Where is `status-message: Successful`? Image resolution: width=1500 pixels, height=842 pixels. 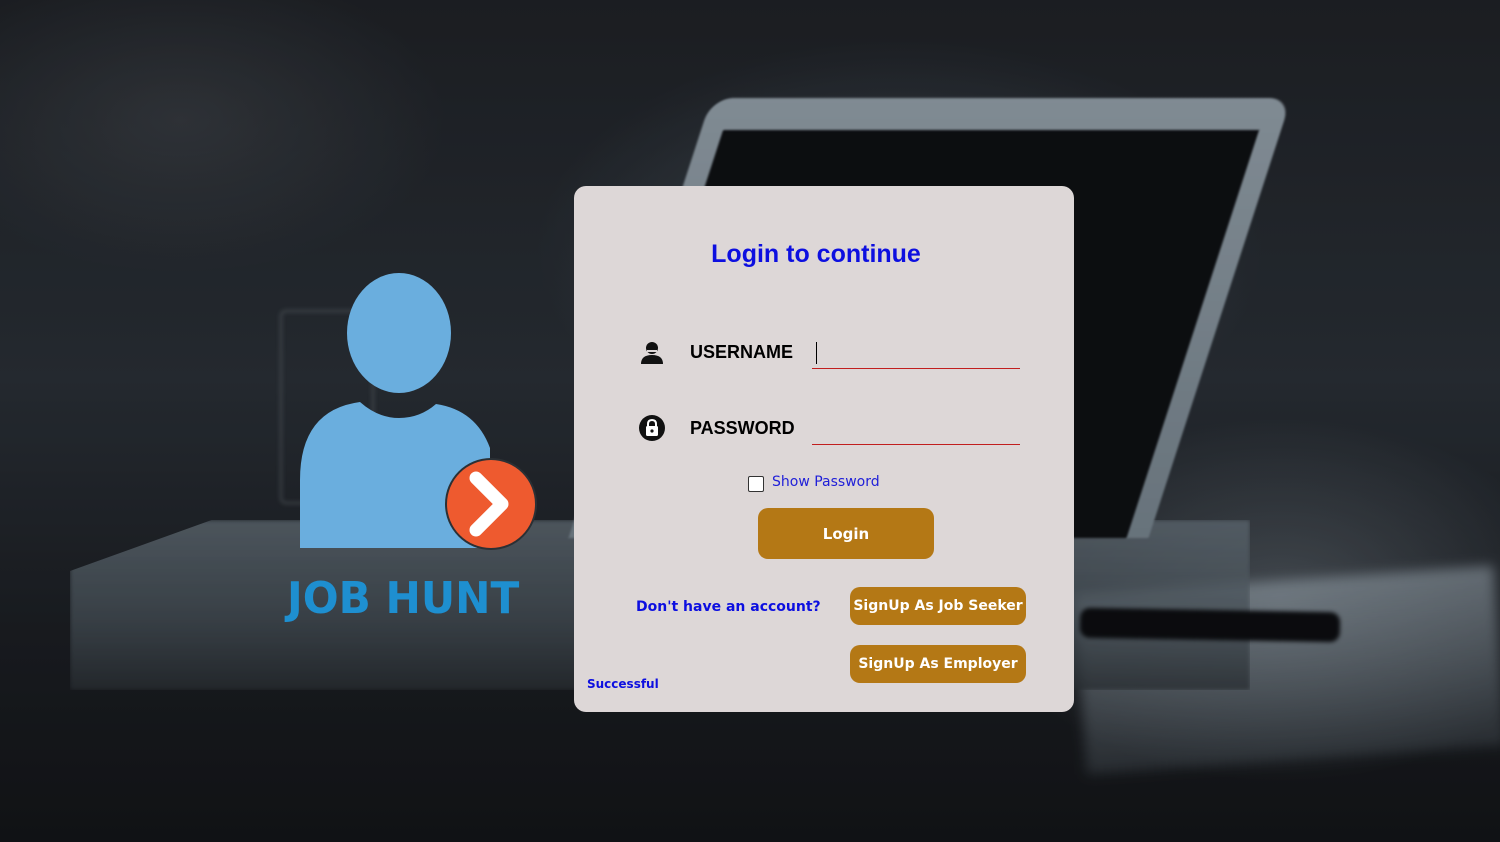 status-message: Successful is located at coordinates (623, 684).